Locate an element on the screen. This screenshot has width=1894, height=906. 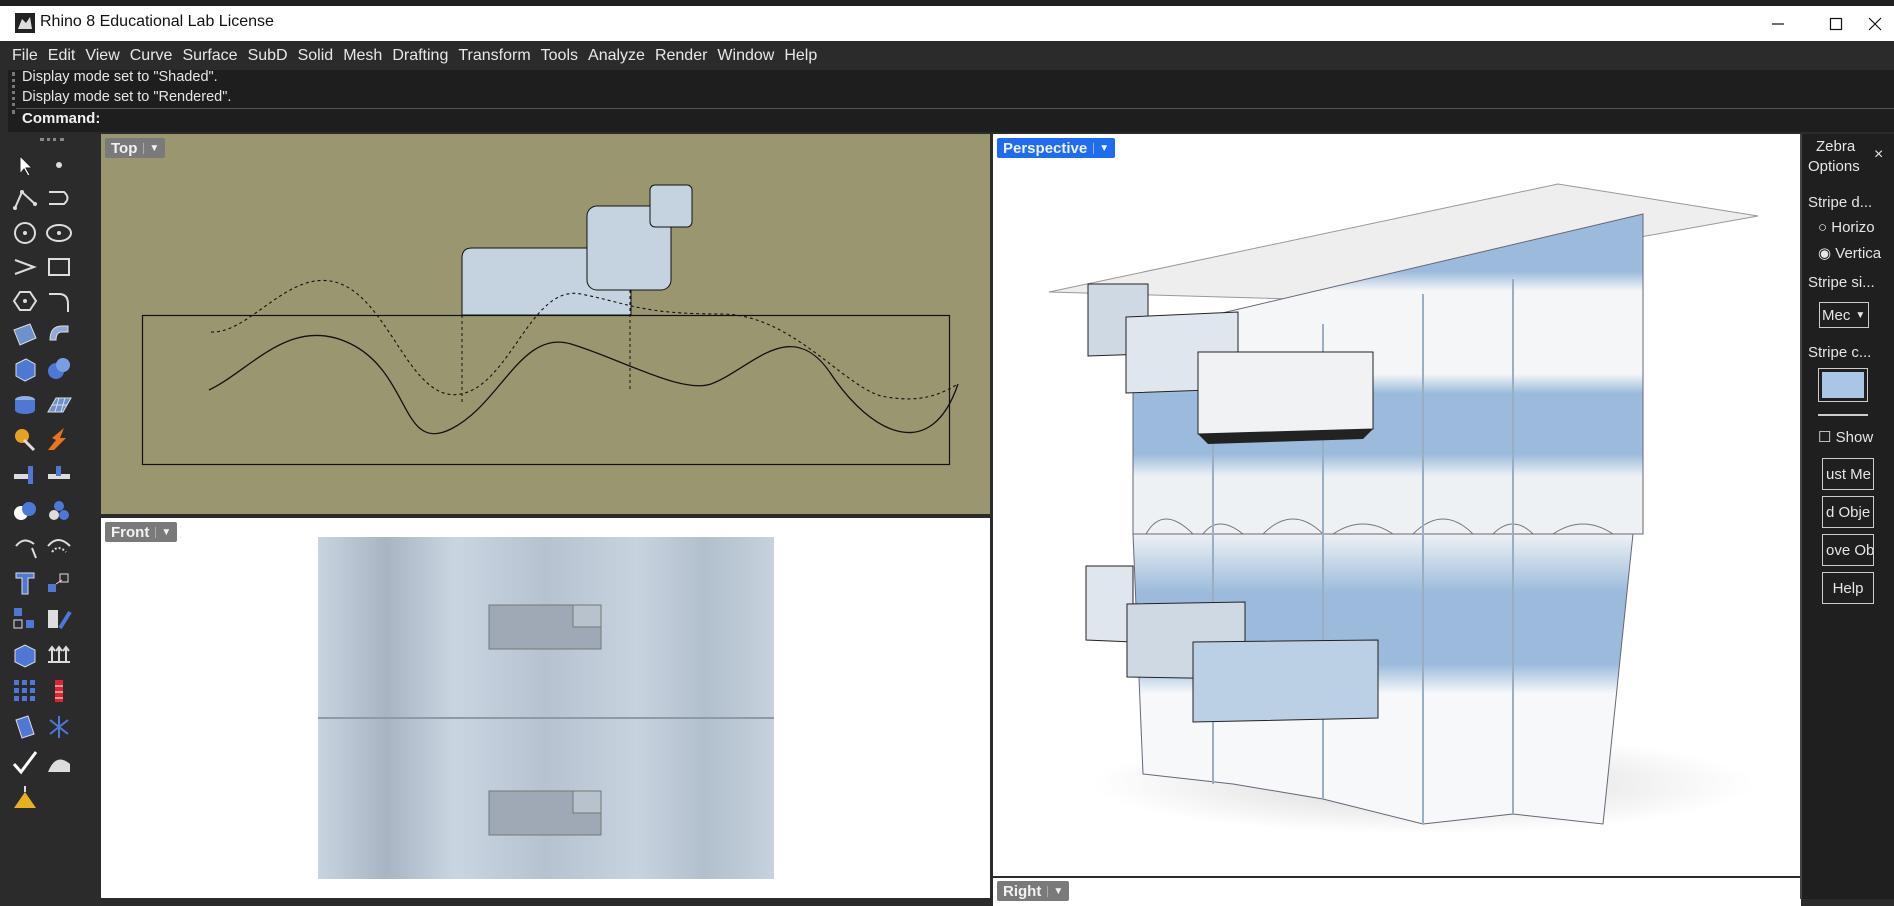
arc-icon is located at coordinates (25, 267).